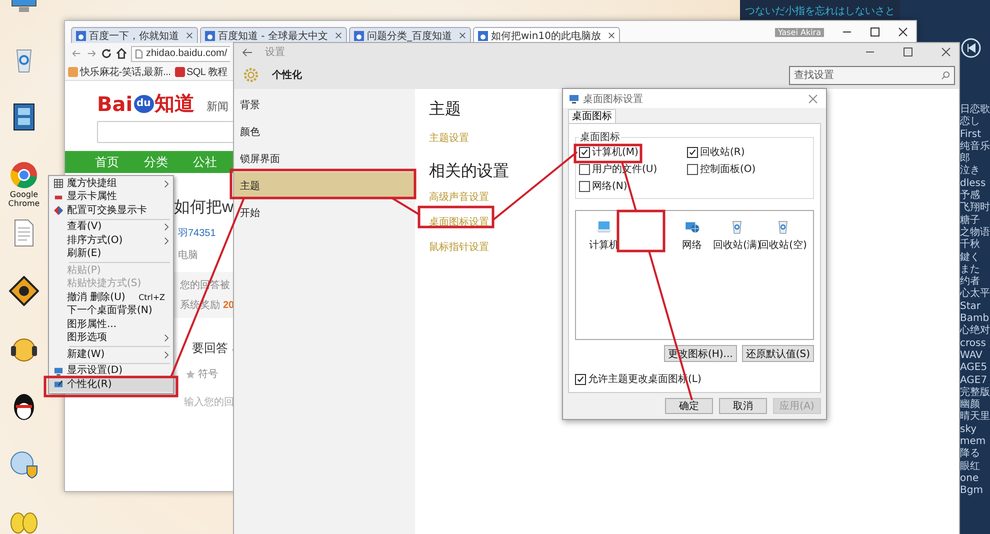  Describe the element at coordinates (24, 175) in the screenshot. I see `chrome-icon` at that location.